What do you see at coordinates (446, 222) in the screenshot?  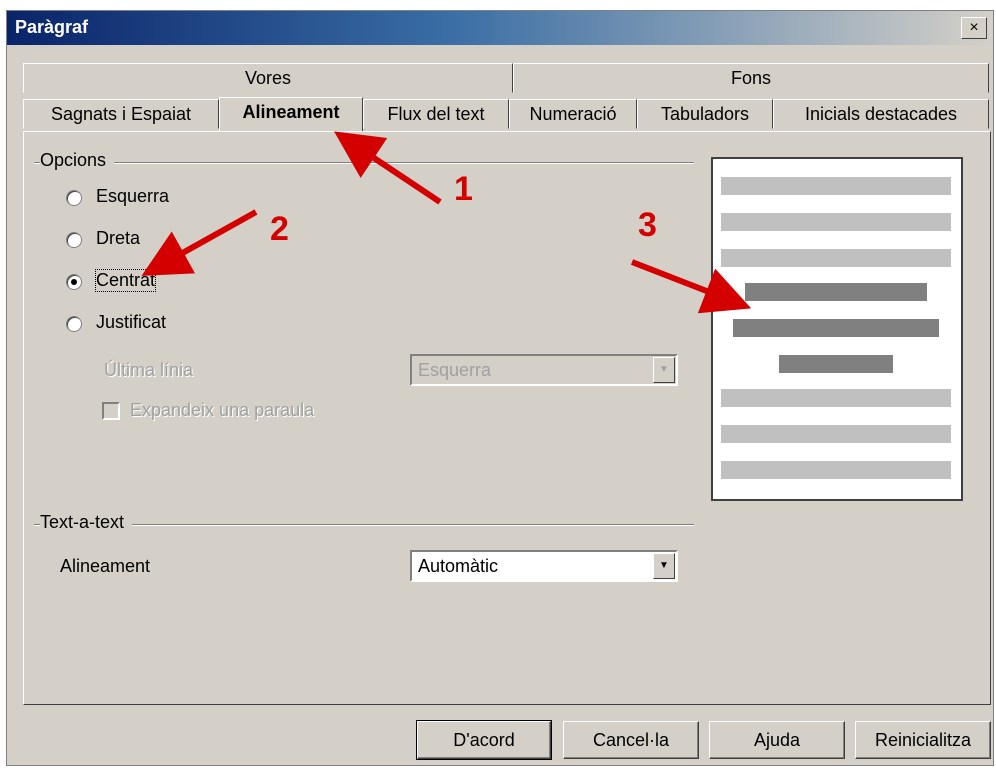 I see `annotation-arrows` at bounding box center [446, 222].